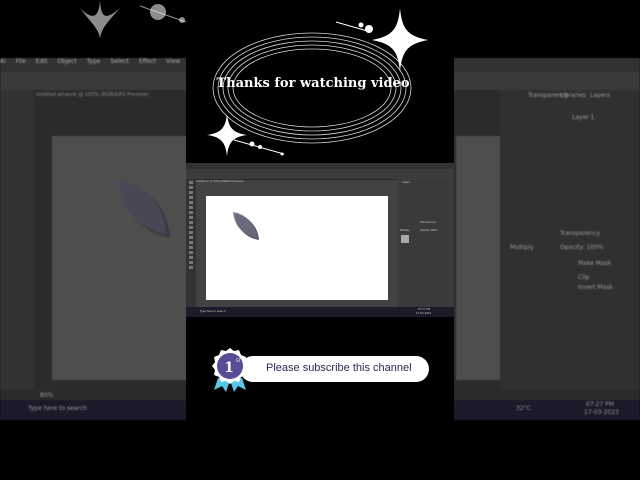 This screenshot has height=480, width=640. Describe the element at coordinates (428, 222) in the screenshot. I see `inner-panel-transparency: Transparency` at that location.